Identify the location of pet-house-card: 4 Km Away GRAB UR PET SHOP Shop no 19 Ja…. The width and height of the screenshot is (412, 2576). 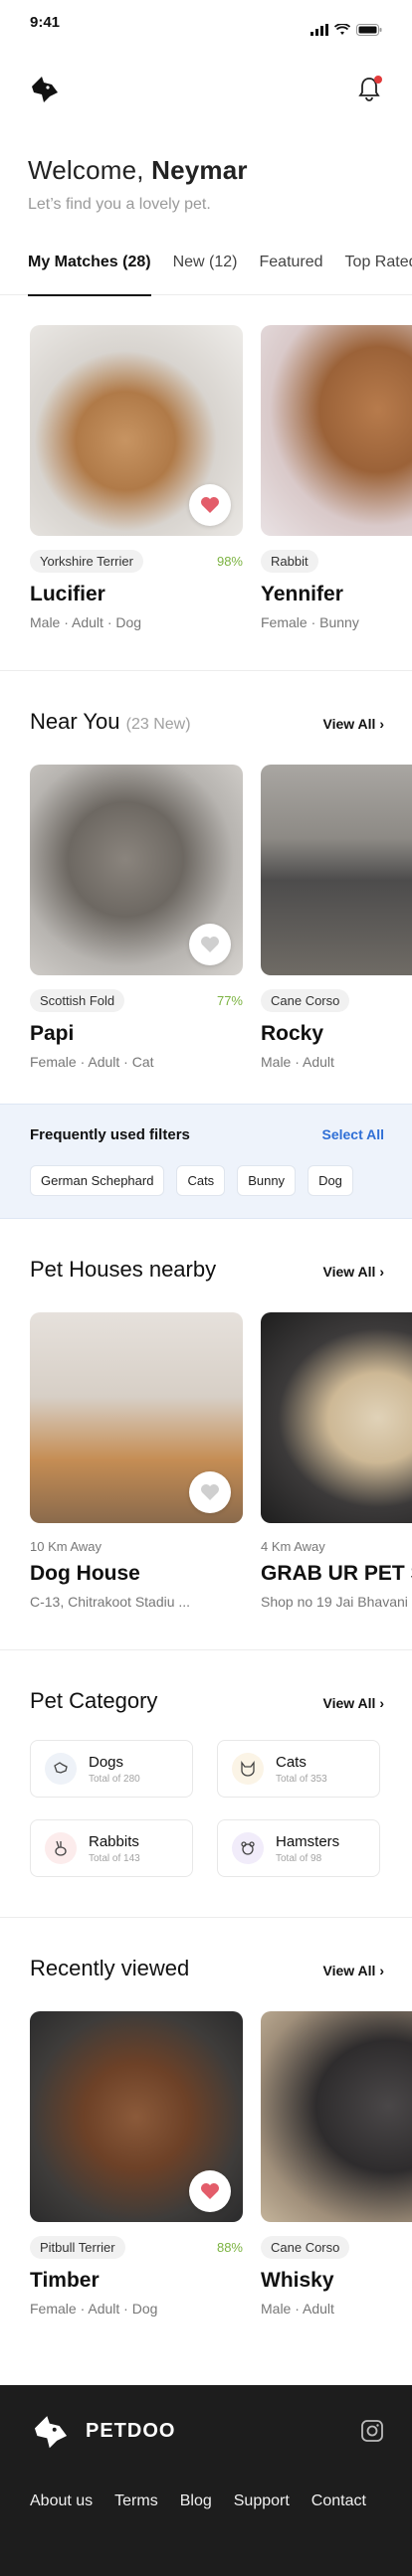
(336, 1461).